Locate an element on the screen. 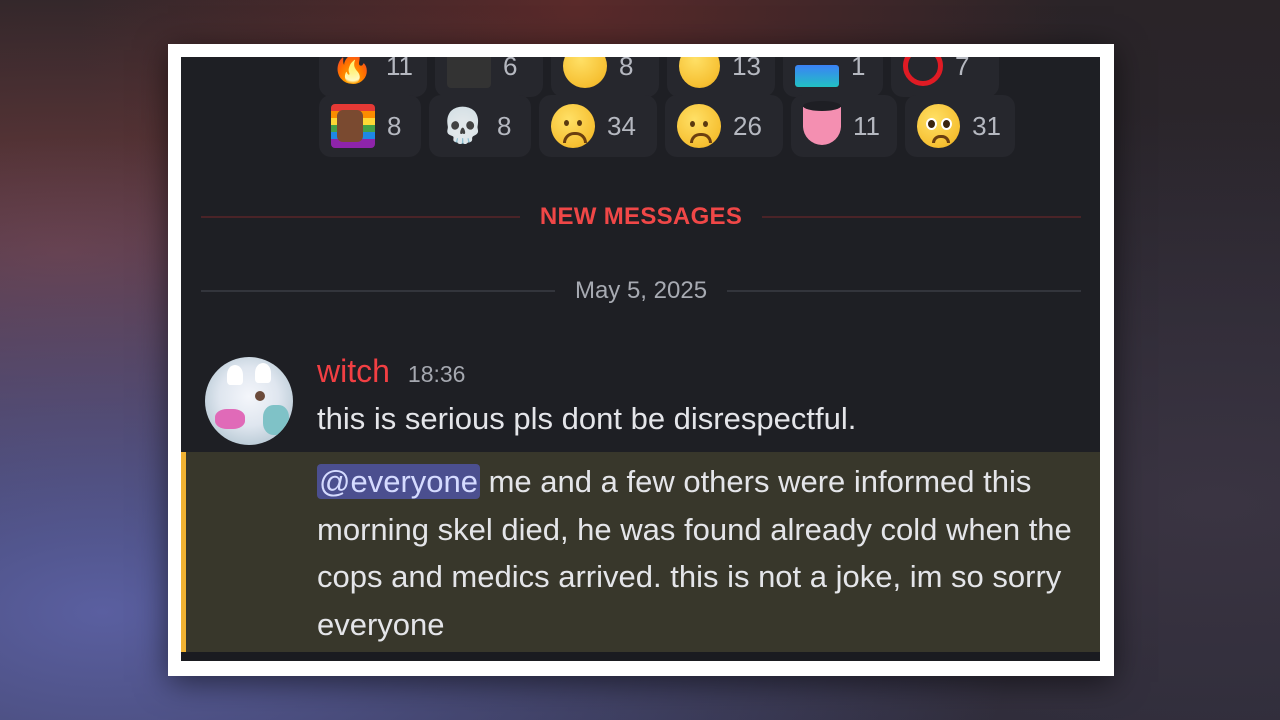 The height and width of the screenshot is (720, 1280). reaction-count: 26 is located at coordinates (747, 125).